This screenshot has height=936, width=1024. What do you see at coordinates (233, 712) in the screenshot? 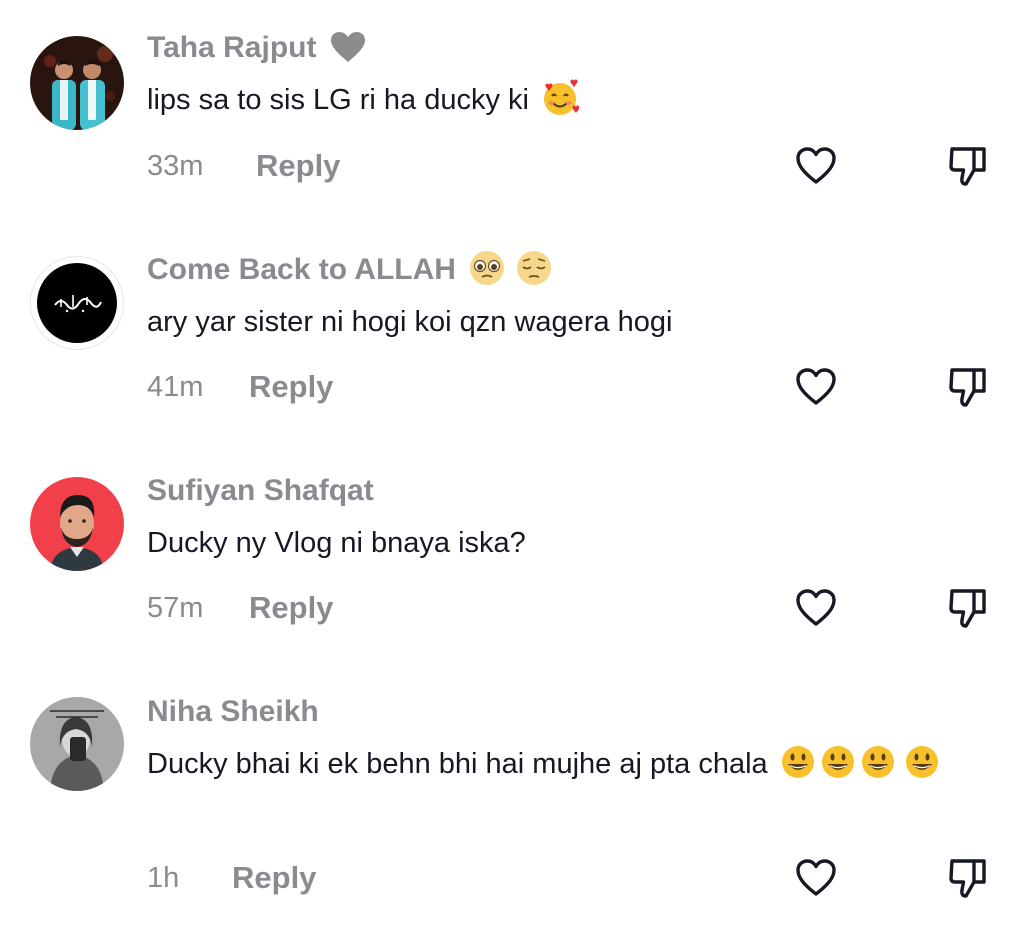
I see `comment-username: Niha Sheikh` at bounding box center [233, 712].